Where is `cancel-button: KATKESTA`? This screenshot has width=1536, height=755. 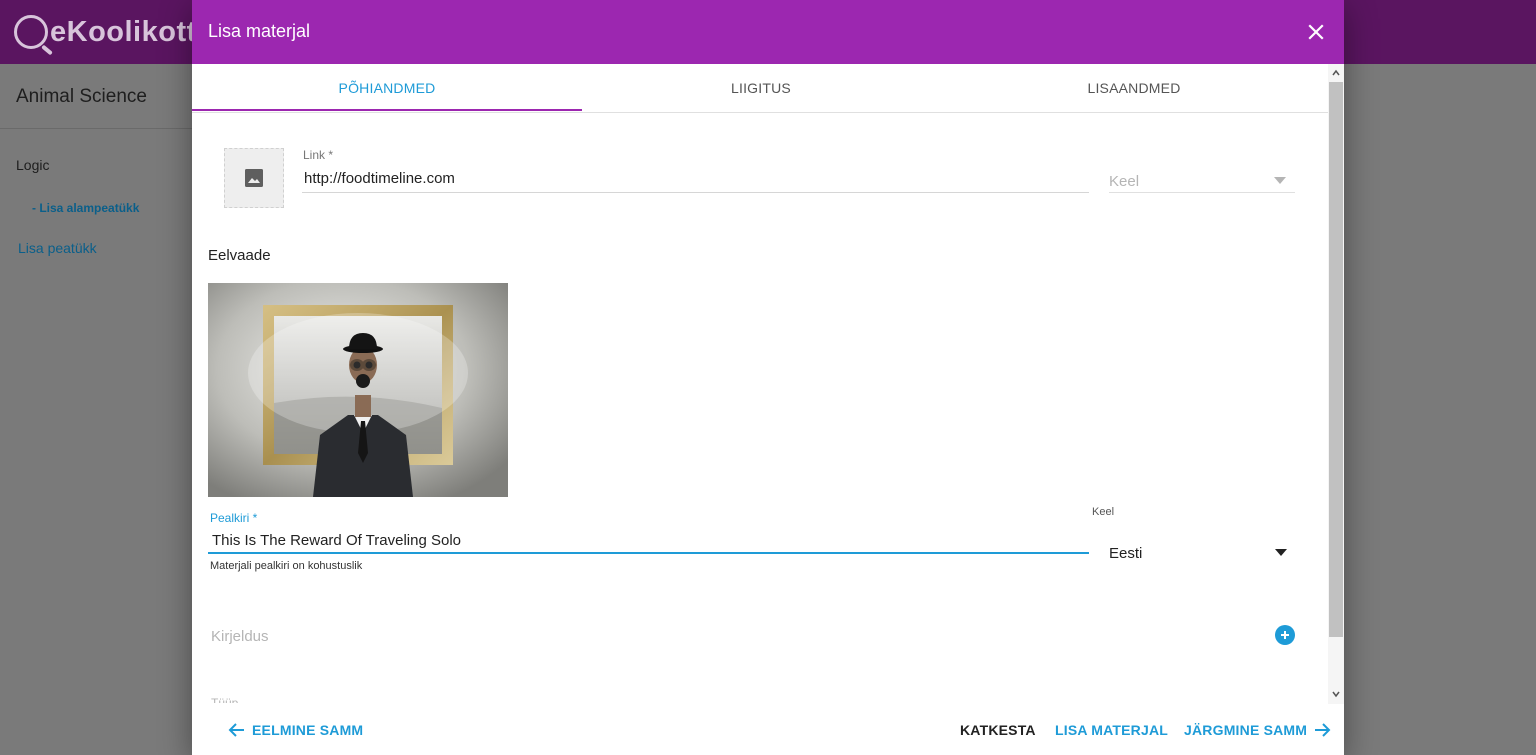
cancel-button: KATKESTA is located at coordinates (998, 730).